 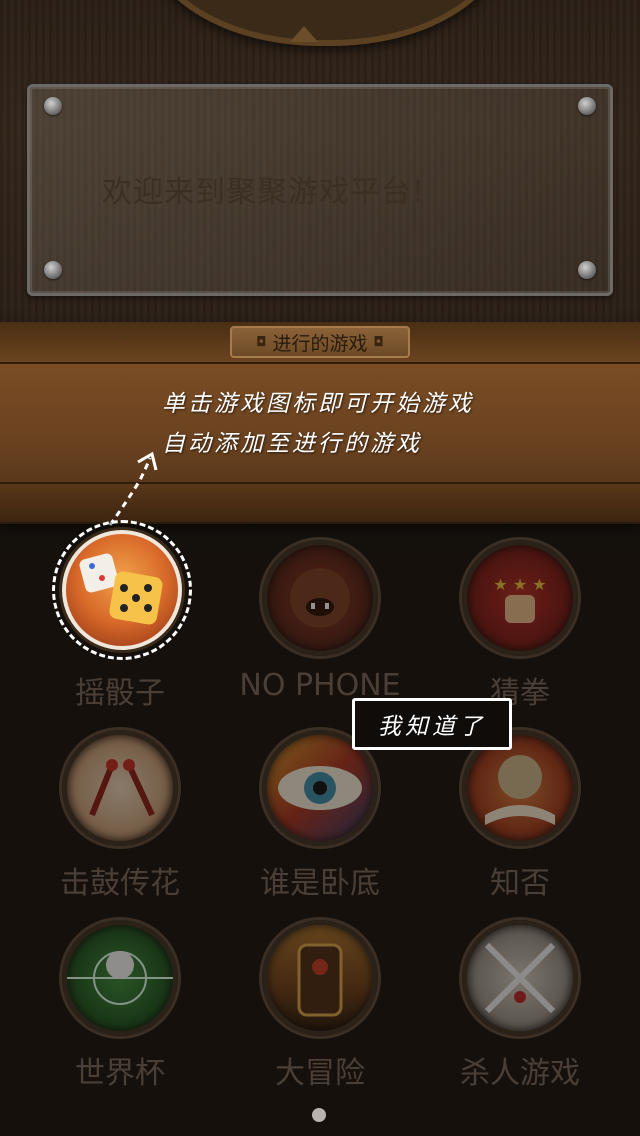 I want to click on game-tile-drum-flower: 击鼓传花, so click(x=120, y=820).